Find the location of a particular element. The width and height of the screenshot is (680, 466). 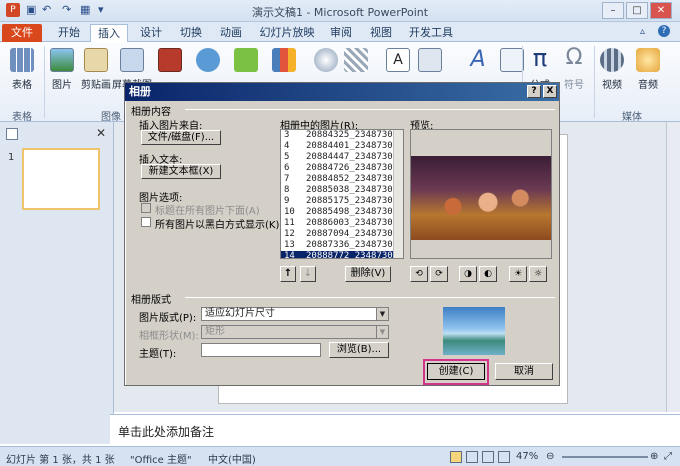

list-item: 6 20884726_2348730 is located at coordinates (342, 168).